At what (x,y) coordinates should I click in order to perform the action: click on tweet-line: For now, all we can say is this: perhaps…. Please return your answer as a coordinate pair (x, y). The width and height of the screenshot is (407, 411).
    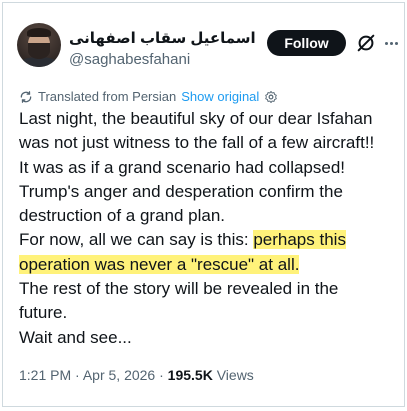
    Looking at the image, I should click on (209, 240).